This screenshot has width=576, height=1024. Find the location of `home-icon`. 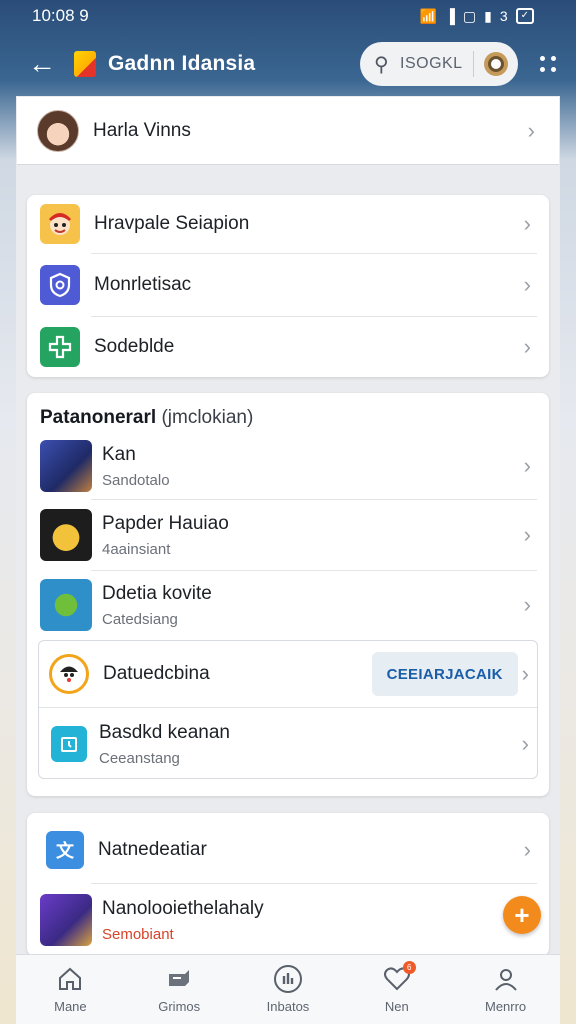

home-icon is located at coordinates (70, 979).